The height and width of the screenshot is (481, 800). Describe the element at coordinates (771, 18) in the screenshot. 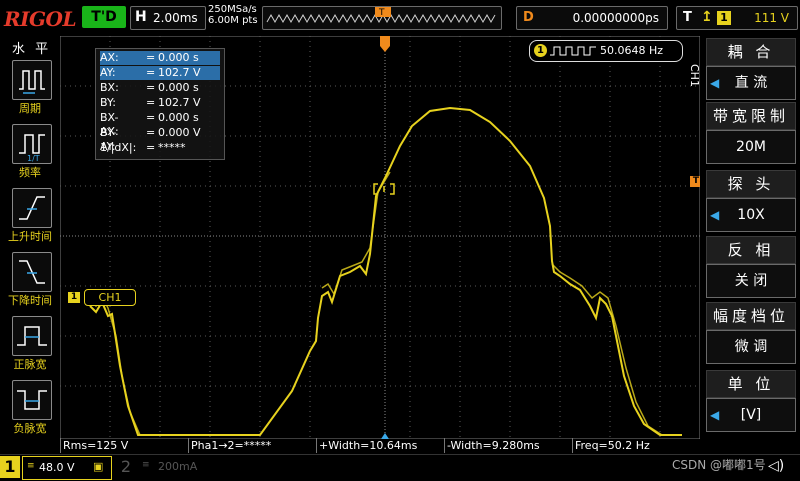

I see `trigger-level: 111 V` at that location.